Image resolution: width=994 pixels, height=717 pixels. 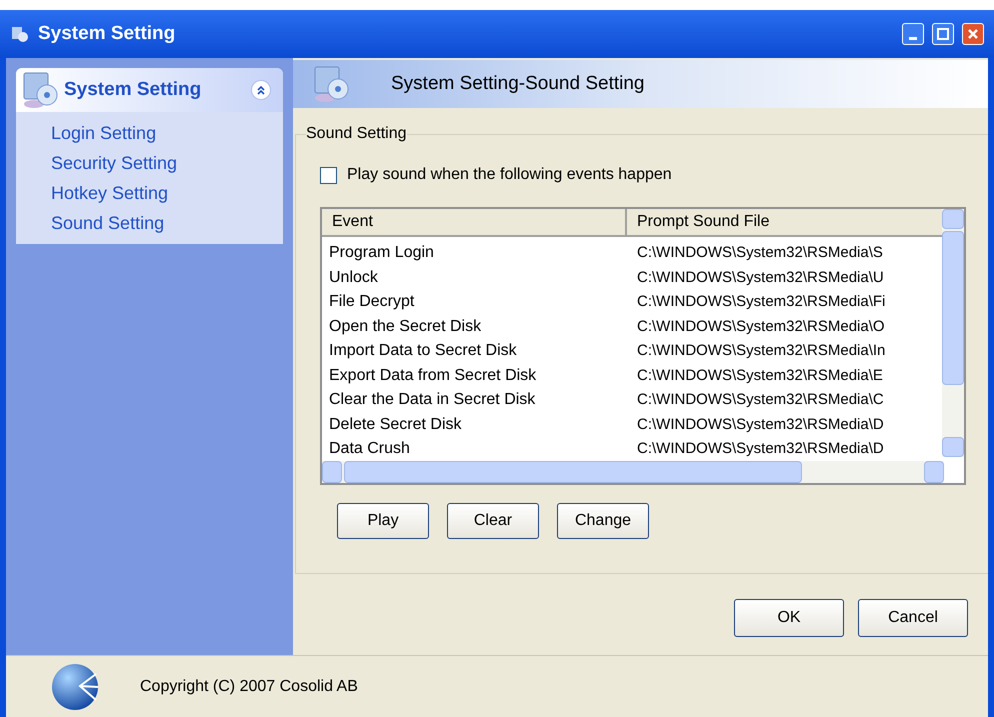 I want to click on table-cell-text: Unlock, so click(x=353, y=278).